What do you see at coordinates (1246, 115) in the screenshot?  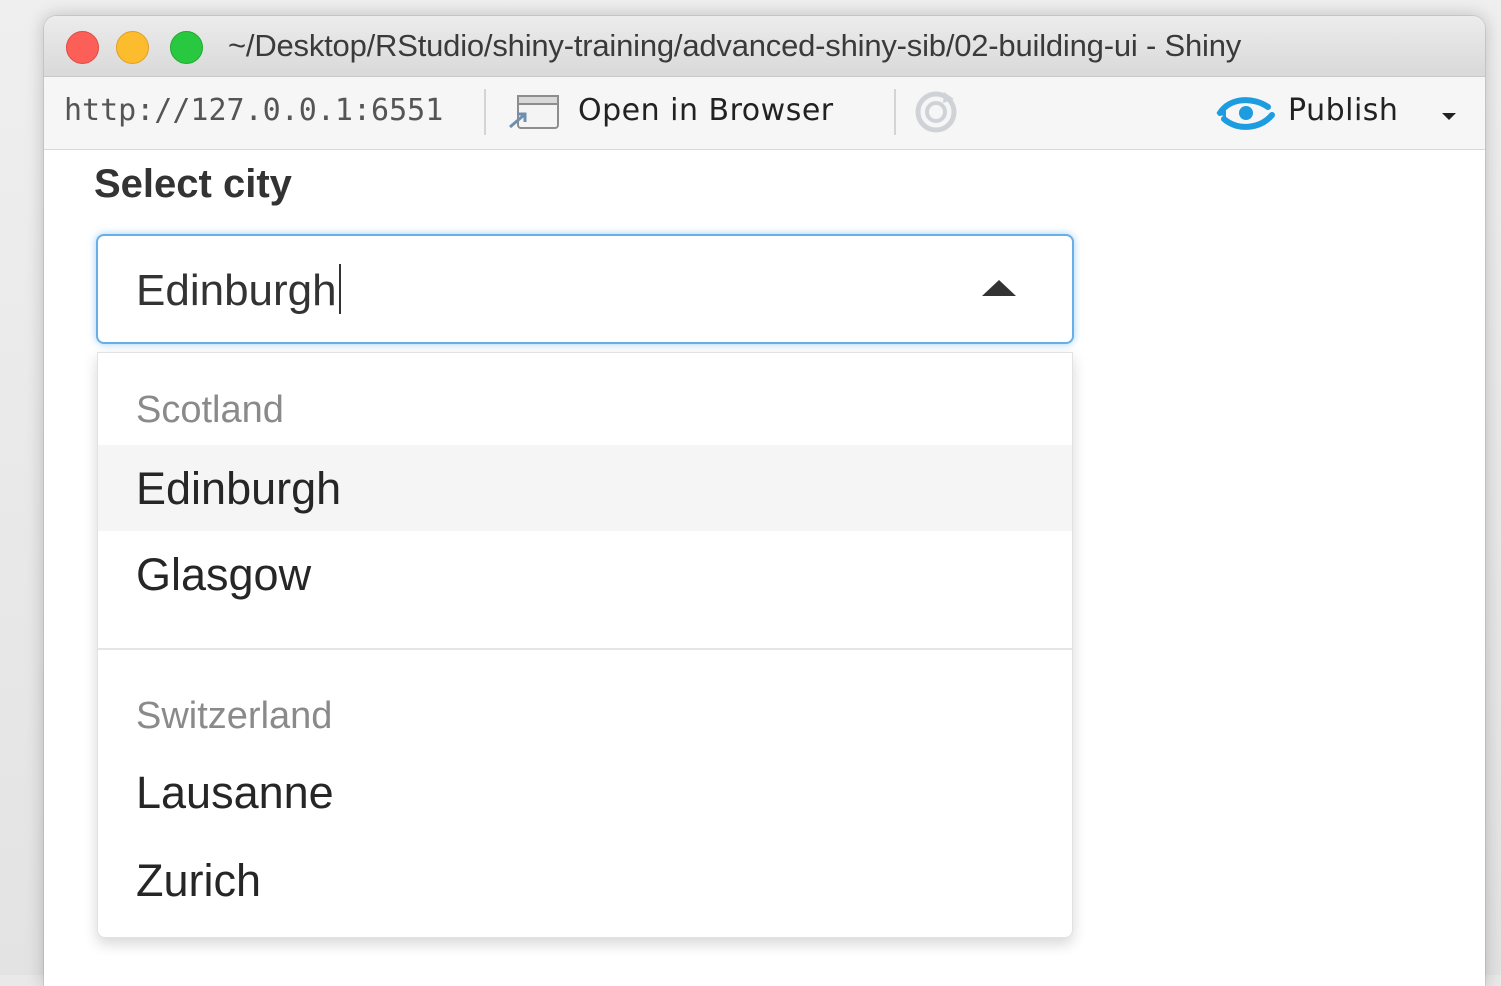 I see `publish-icon` at bounding box center [1246, 115].